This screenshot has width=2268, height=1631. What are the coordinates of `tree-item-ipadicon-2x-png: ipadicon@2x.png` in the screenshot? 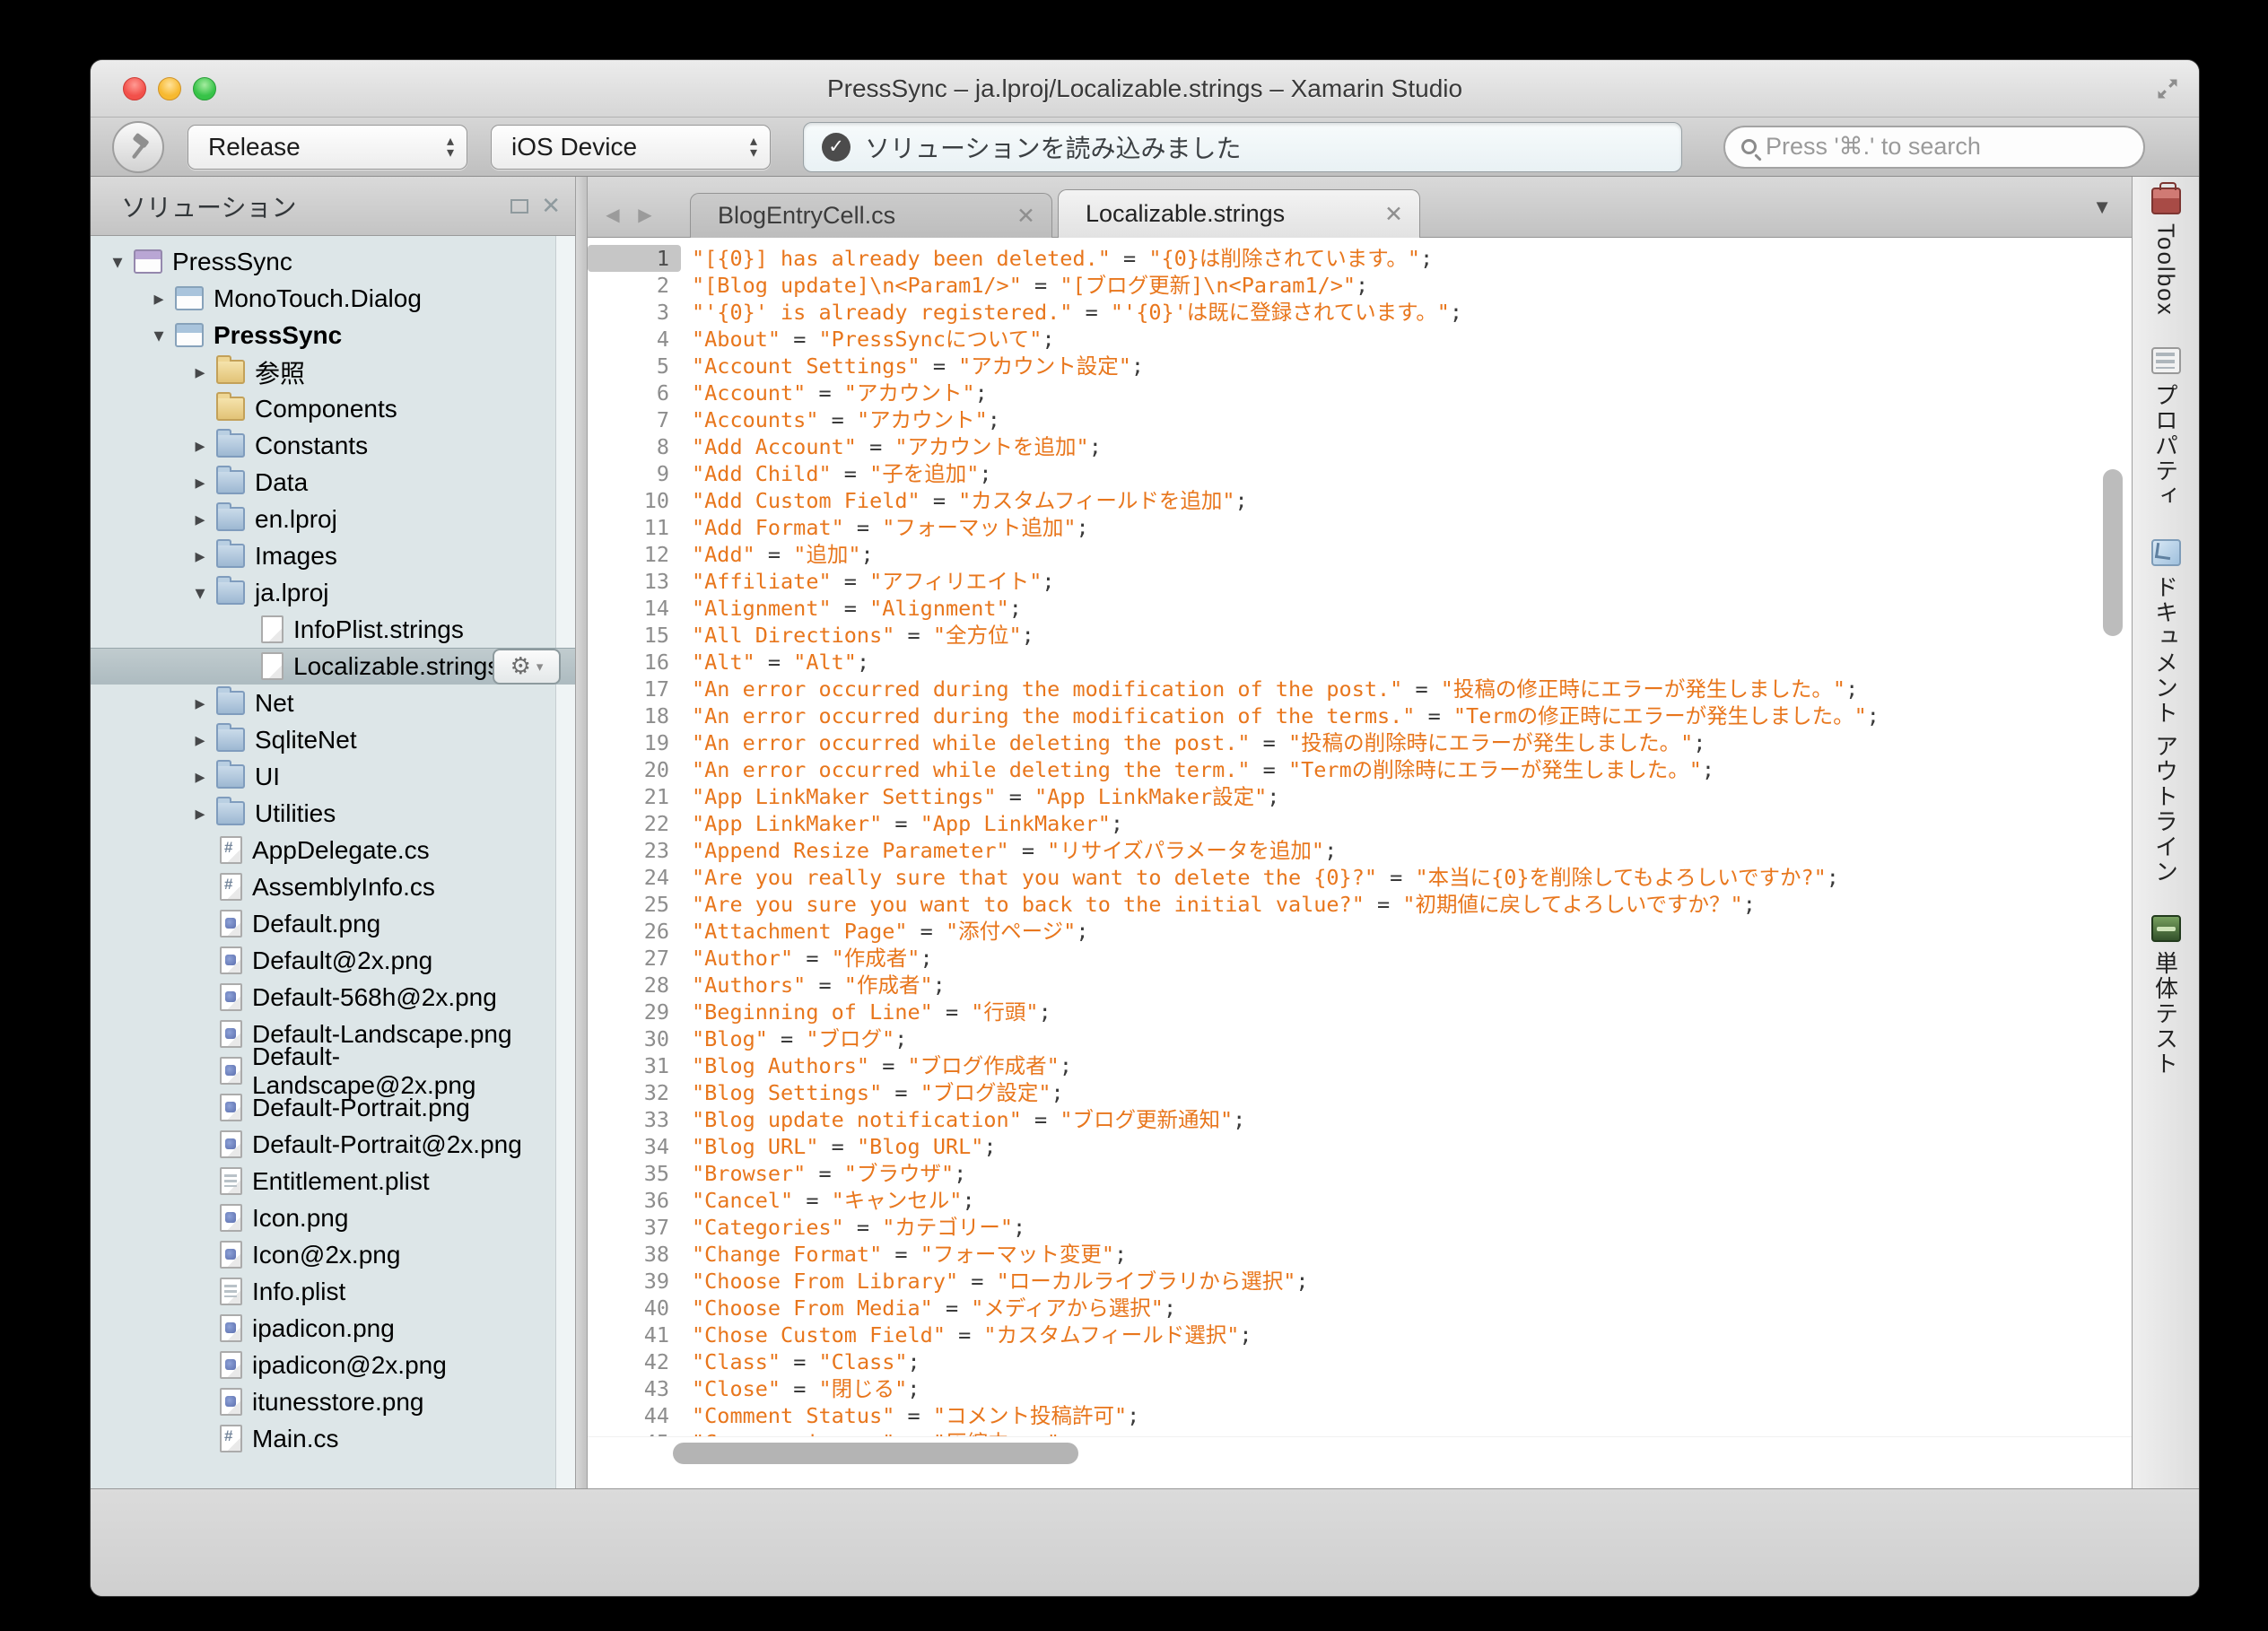 It's located at (333, 1365).